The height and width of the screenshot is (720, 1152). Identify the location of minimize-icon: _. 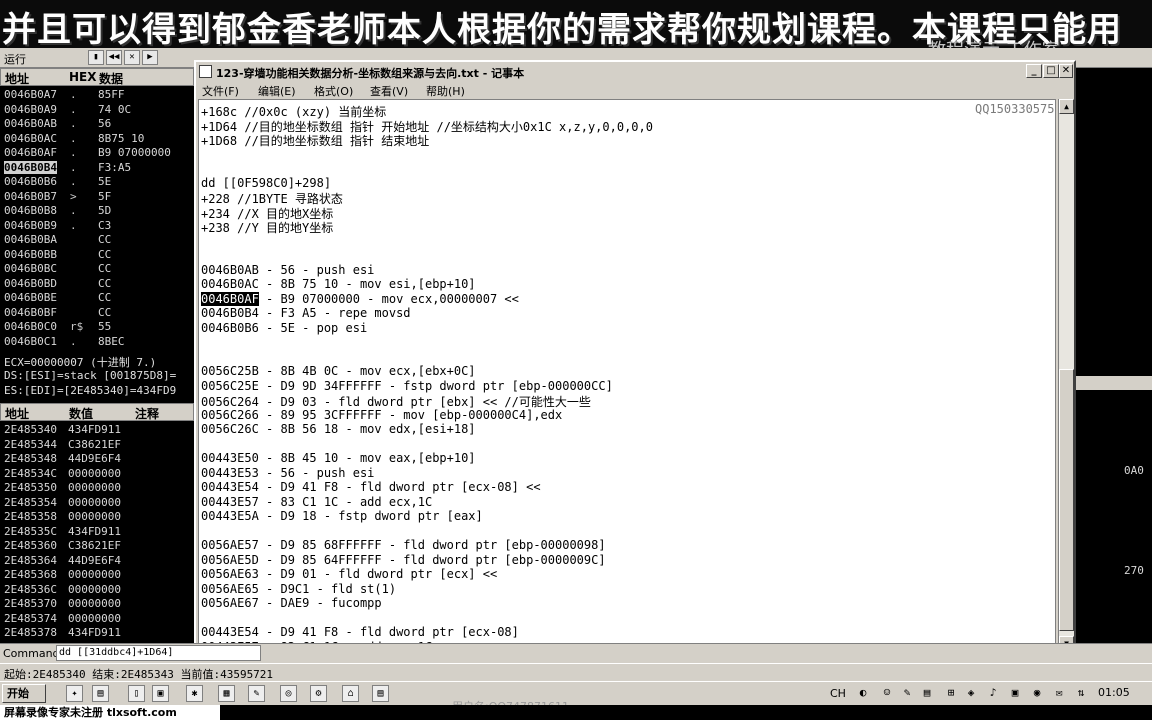
(1034, 71).